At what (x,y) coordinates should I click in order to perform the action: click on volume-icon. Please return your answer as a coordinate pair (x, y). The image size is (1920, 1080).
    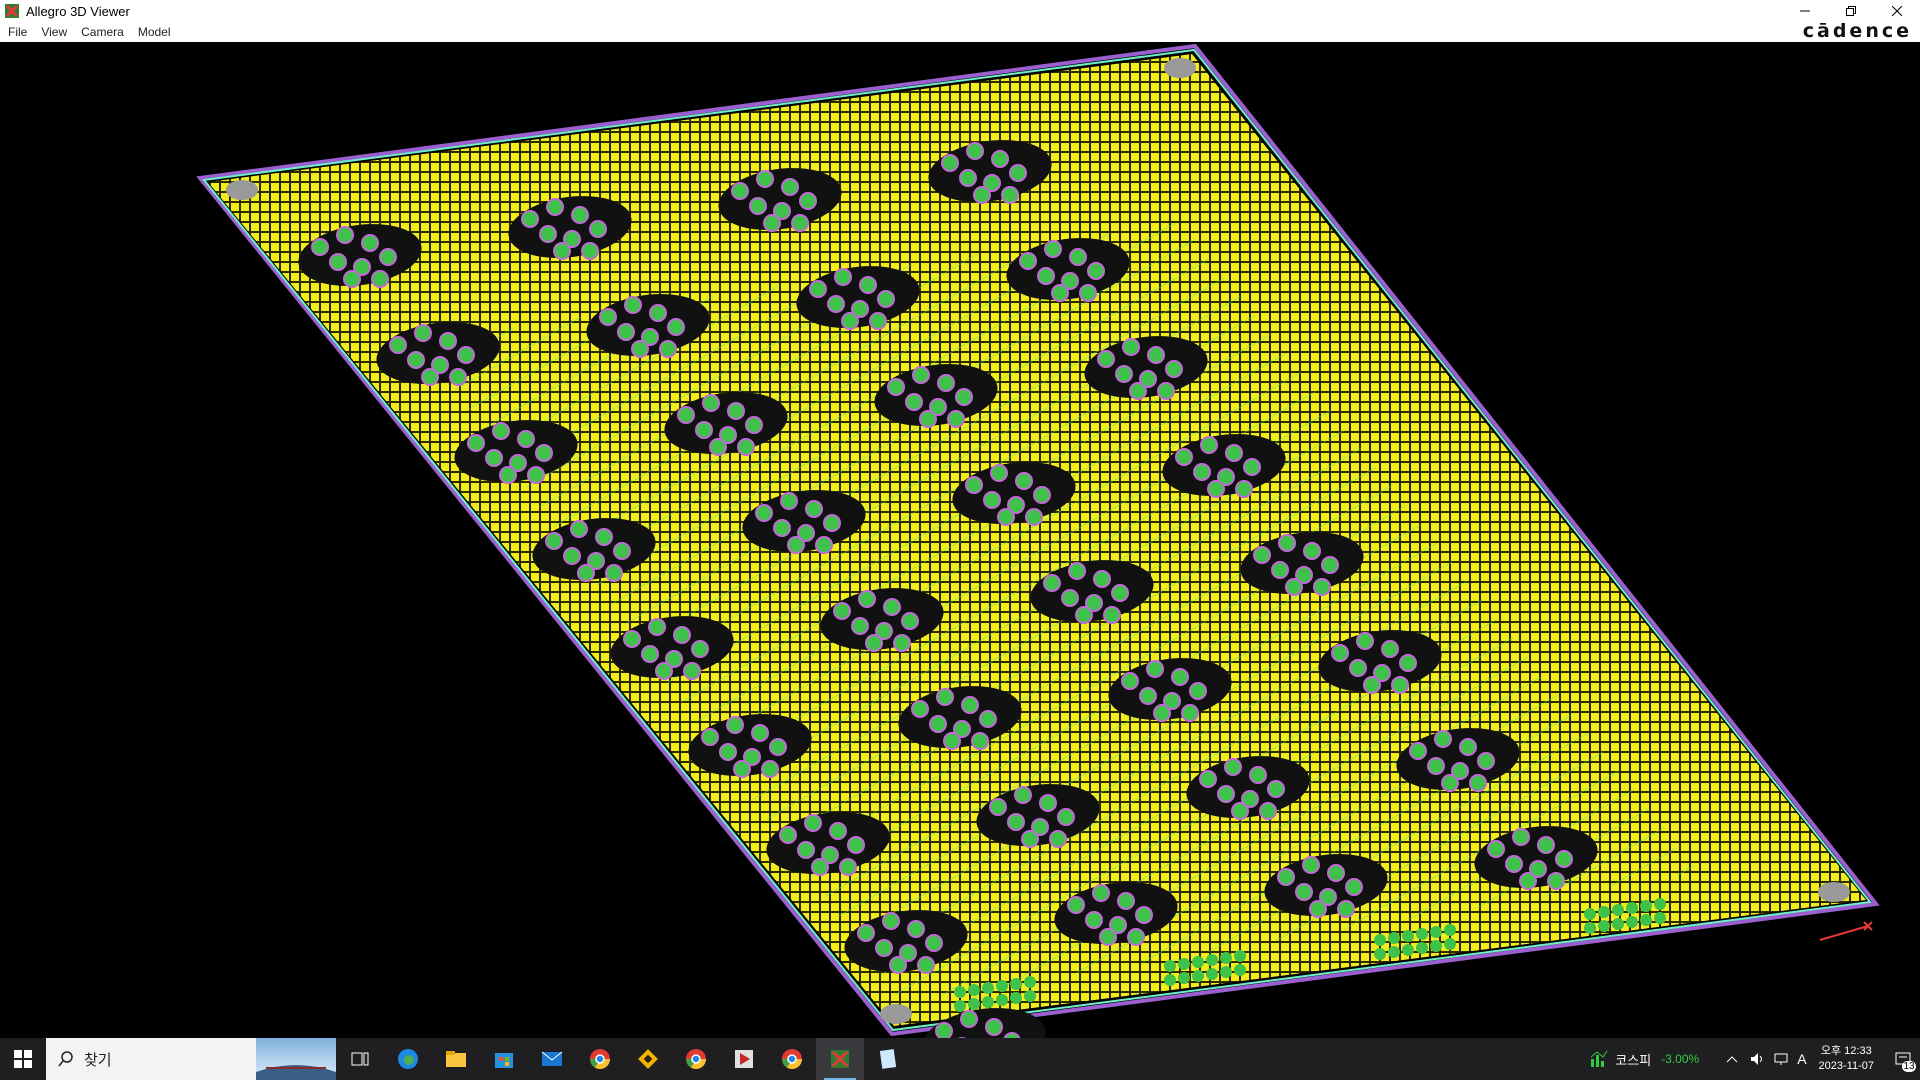
    Looking at the image, I should click on (1757, 1059).